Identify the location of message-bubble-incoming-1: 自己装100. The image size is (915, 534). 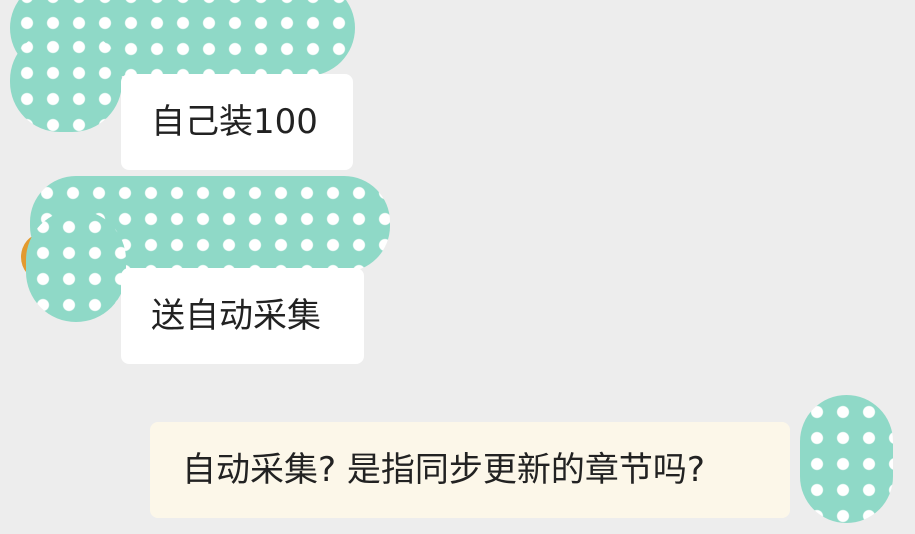
(237, 122).